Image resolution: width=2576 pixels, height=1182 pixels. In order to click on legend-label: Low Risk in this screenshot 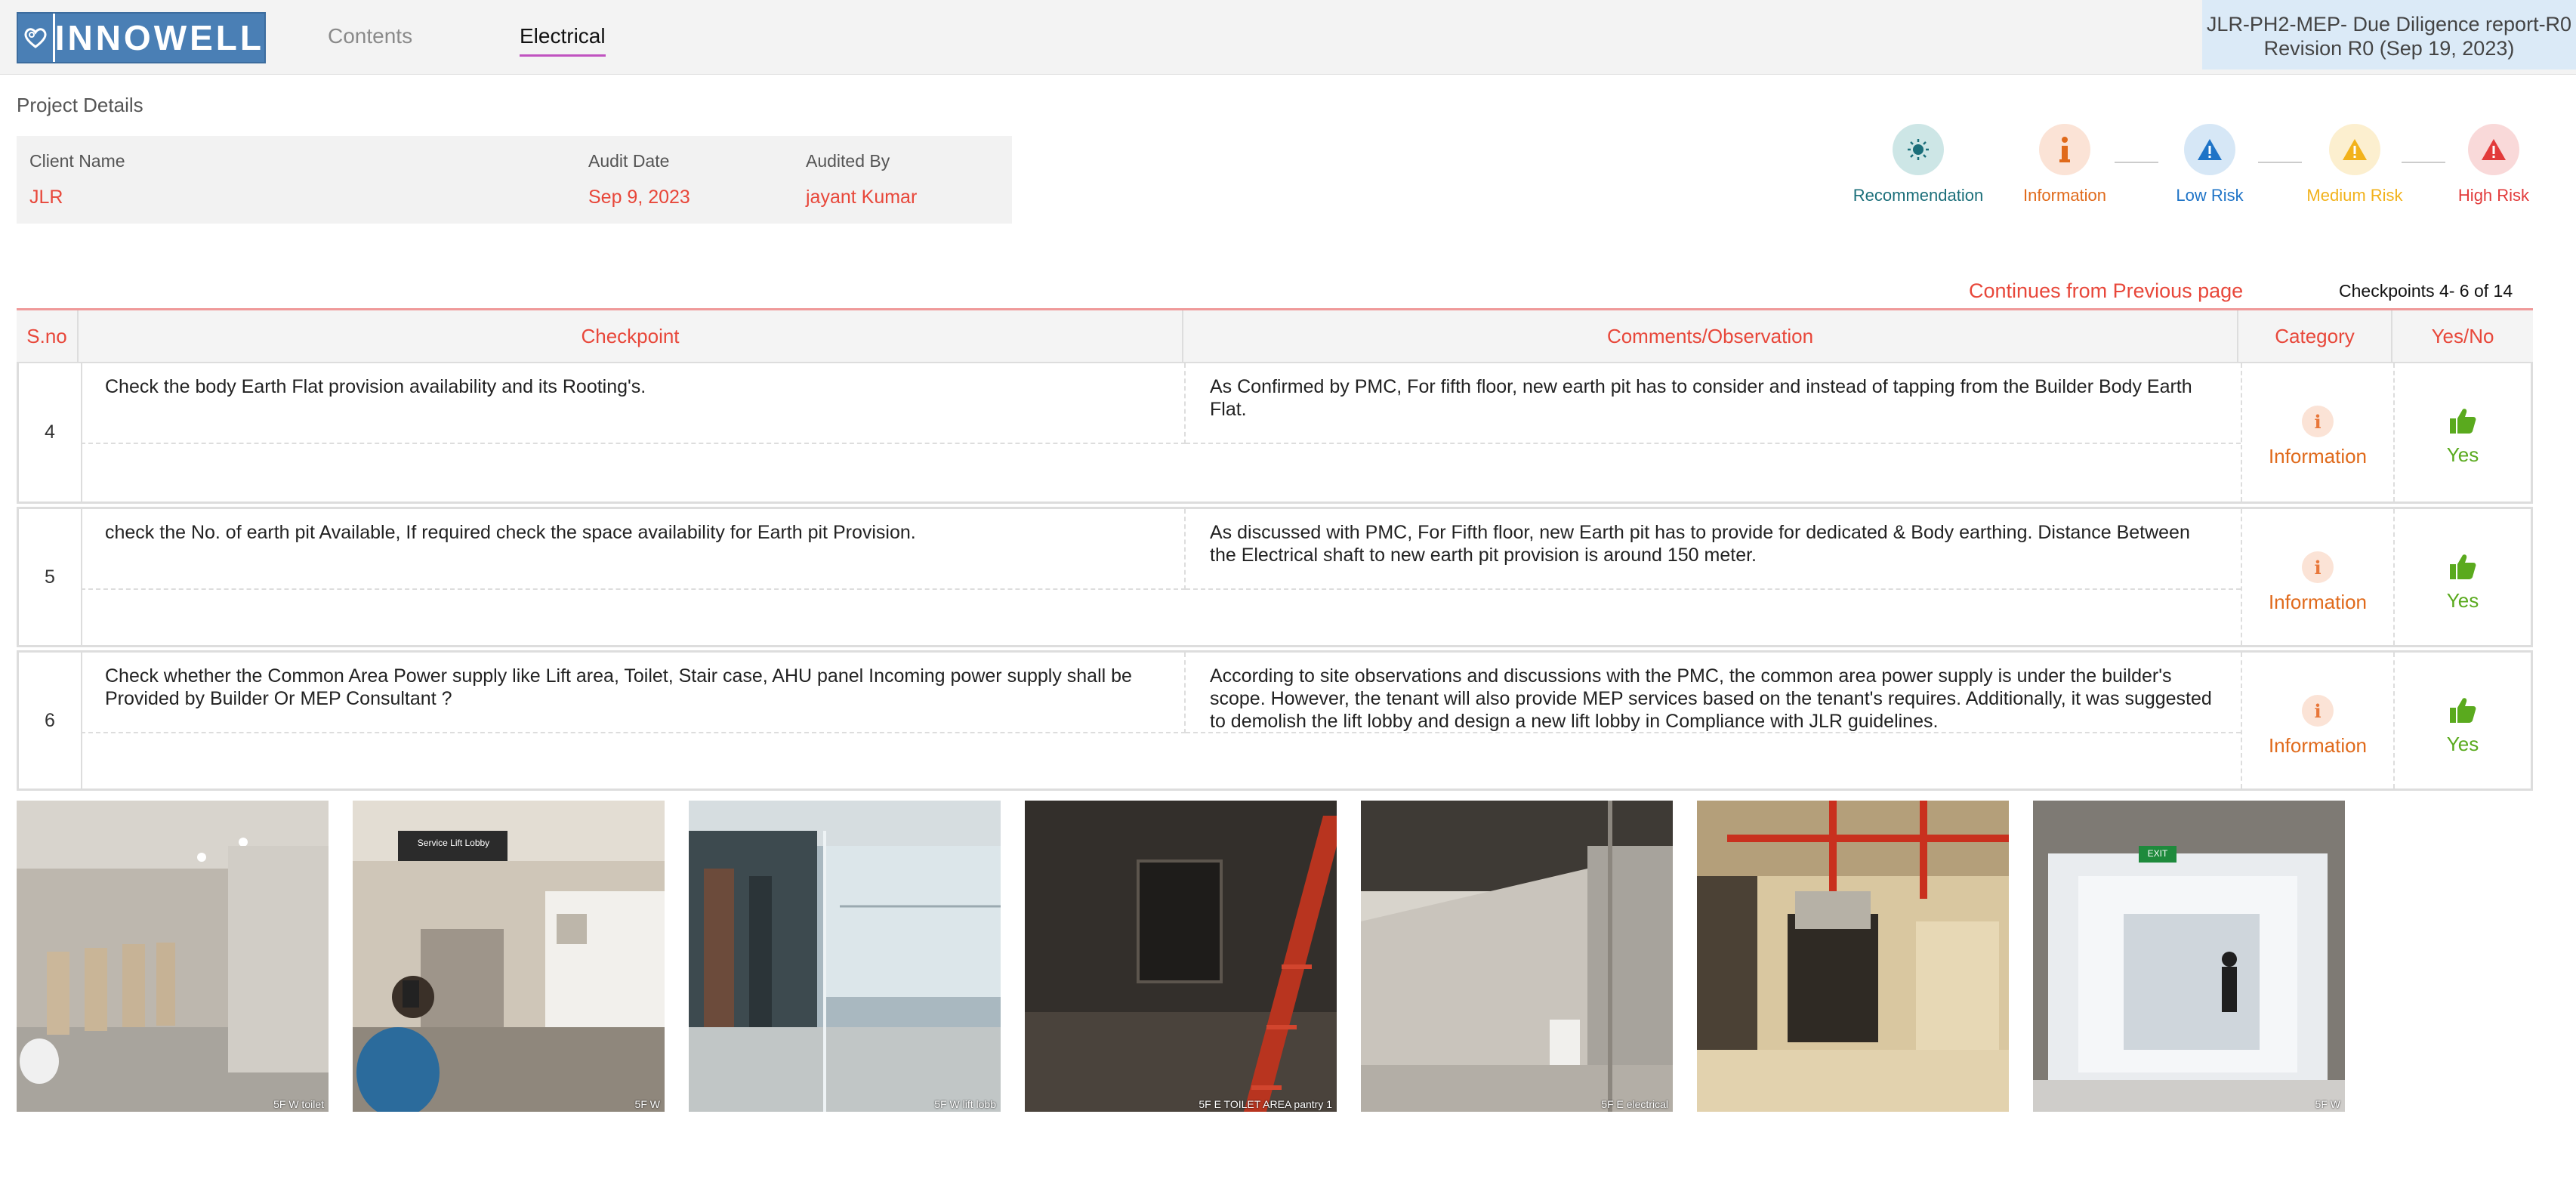, I will do `click(2210, 195)`.